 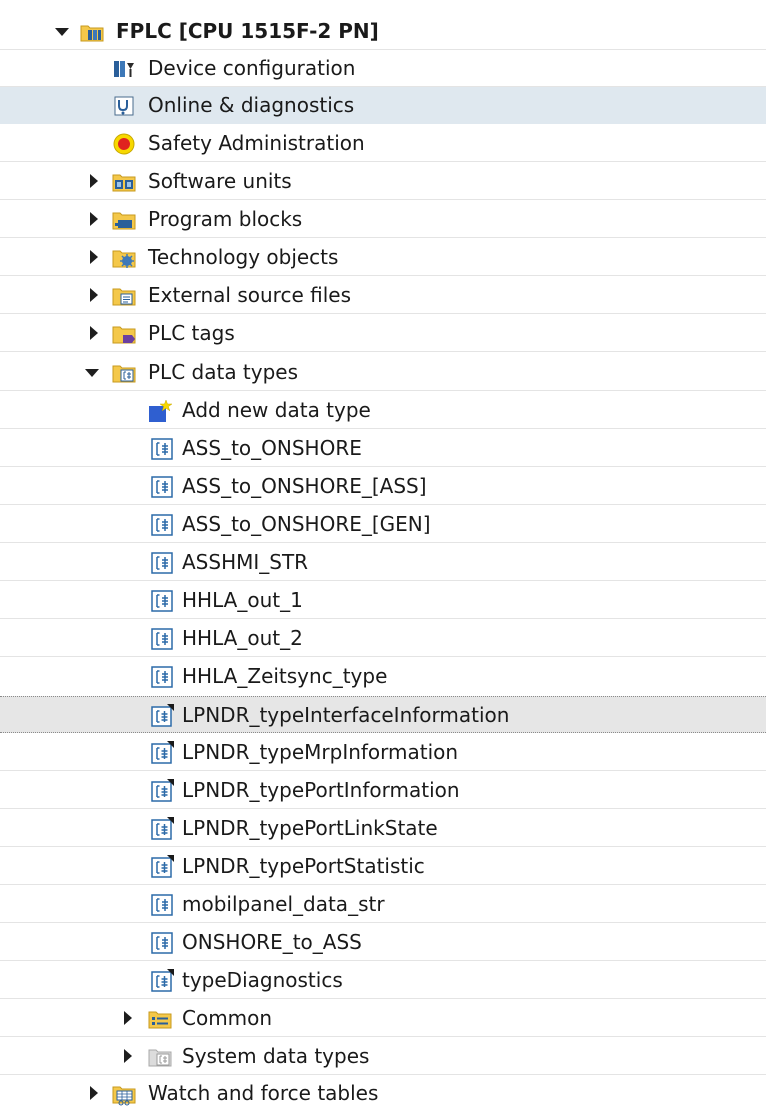 I want to click on tree-node-label: LPNDR_typePortLinkState, so click(x=310, y=828).